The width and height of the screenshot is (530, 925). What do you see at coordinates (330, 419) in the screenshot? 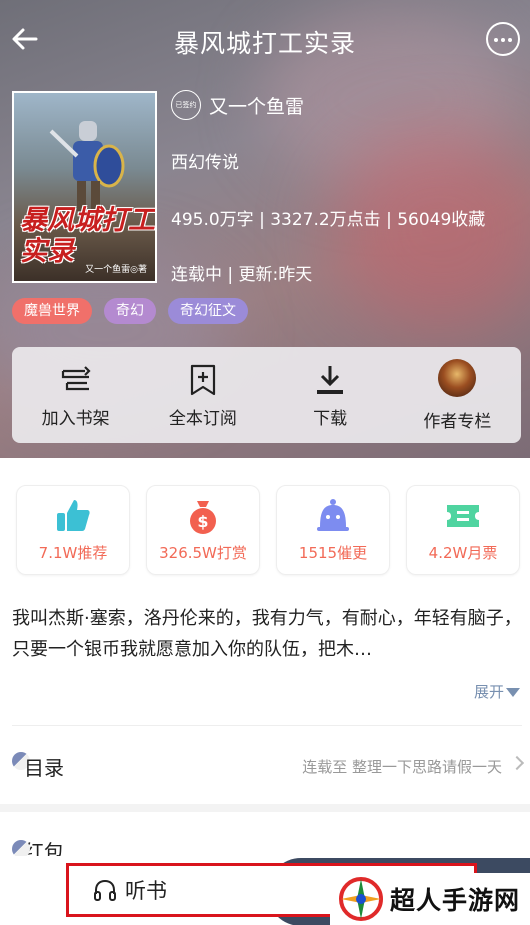
I see `download-label: 下载` at bounding box center [330, 419].